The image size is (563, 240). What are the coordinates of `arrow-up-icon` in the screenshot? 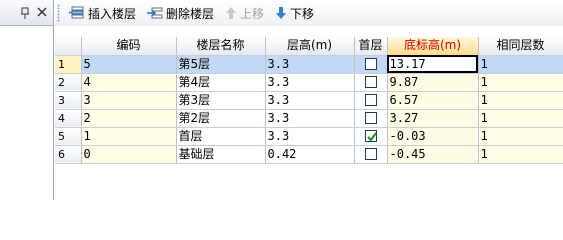 It's located at (231, 13).